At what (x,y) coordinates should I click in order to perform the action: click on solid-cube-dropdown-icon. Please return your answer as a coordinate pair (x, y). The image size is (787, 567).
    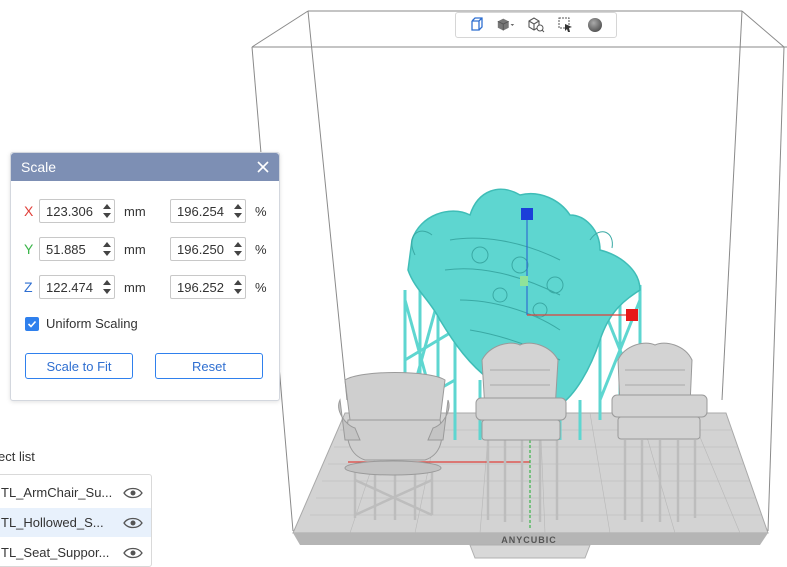
    Looking at the image, I should click on (506, 25).